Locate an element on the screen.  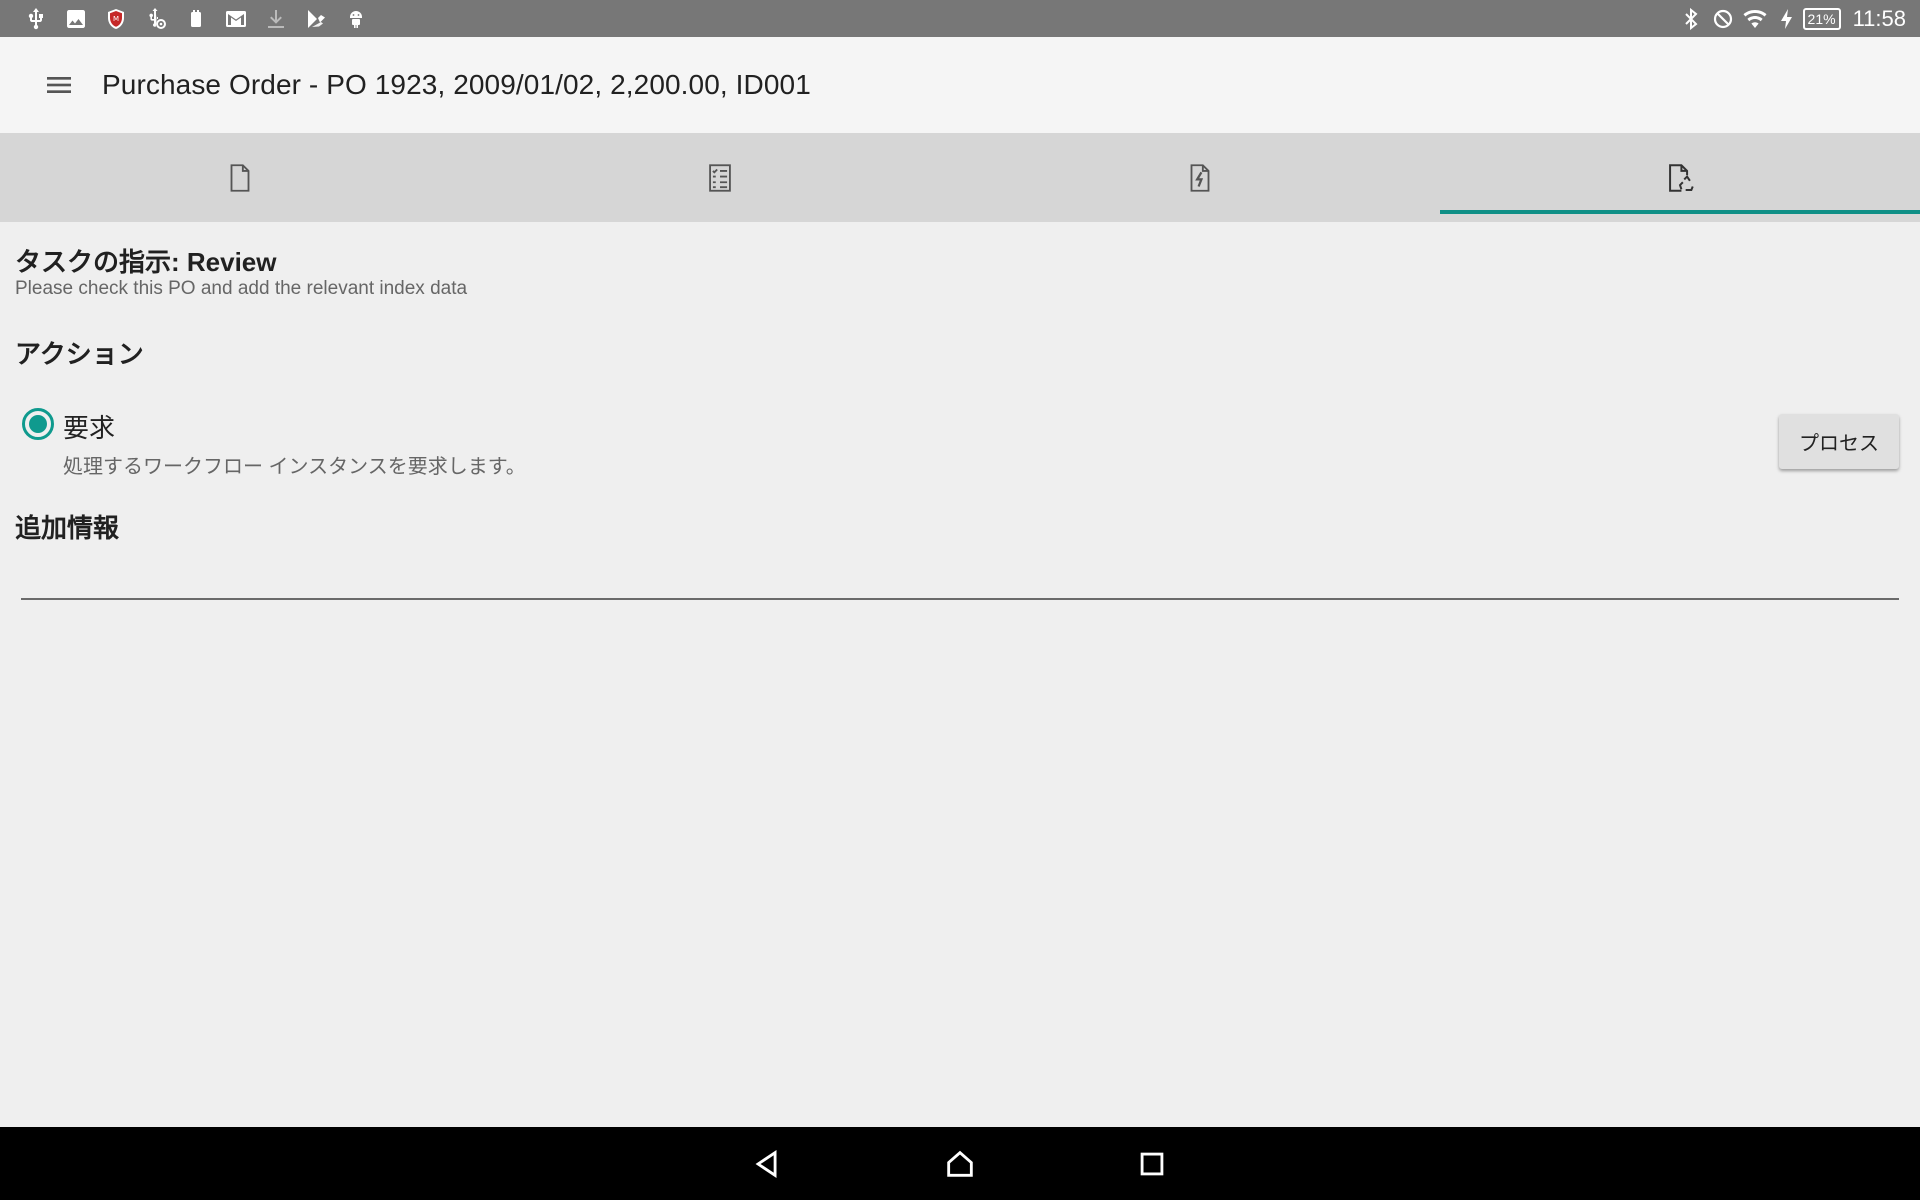
battery-level: 21% is located at coordinates (1821, 18).